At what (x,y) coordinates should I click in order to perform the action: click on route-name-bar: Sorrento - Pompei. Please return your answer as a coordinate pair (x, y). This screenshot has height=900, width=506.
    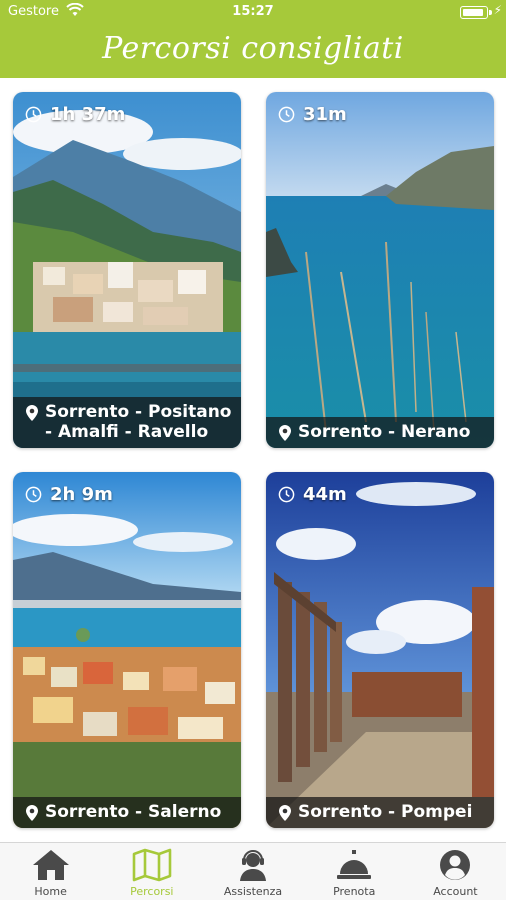
    Looking at the image, I should click on (380, 812).